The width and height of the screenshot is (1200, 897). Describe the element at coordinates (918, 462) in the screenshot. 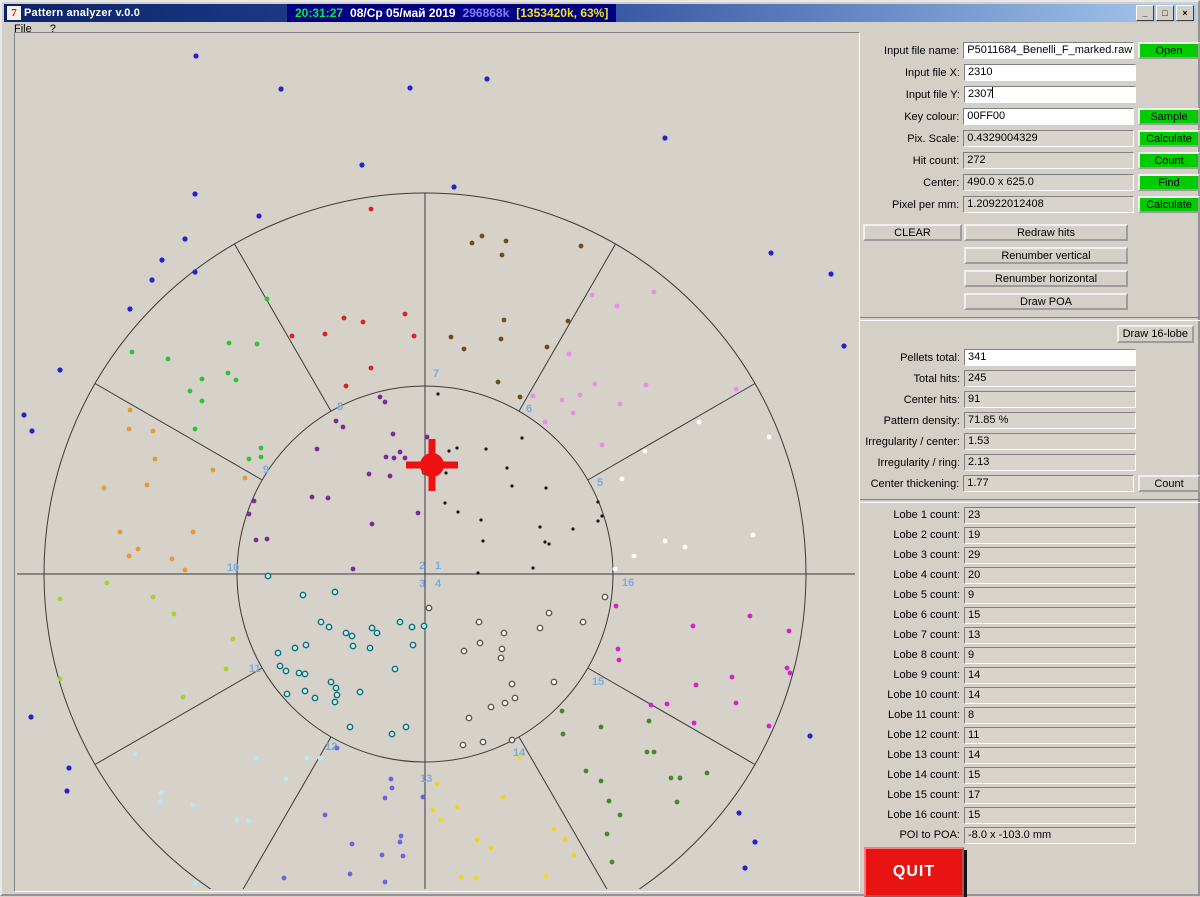

I see `irregularity-ring-label: Irregularity / ring:` at that location.